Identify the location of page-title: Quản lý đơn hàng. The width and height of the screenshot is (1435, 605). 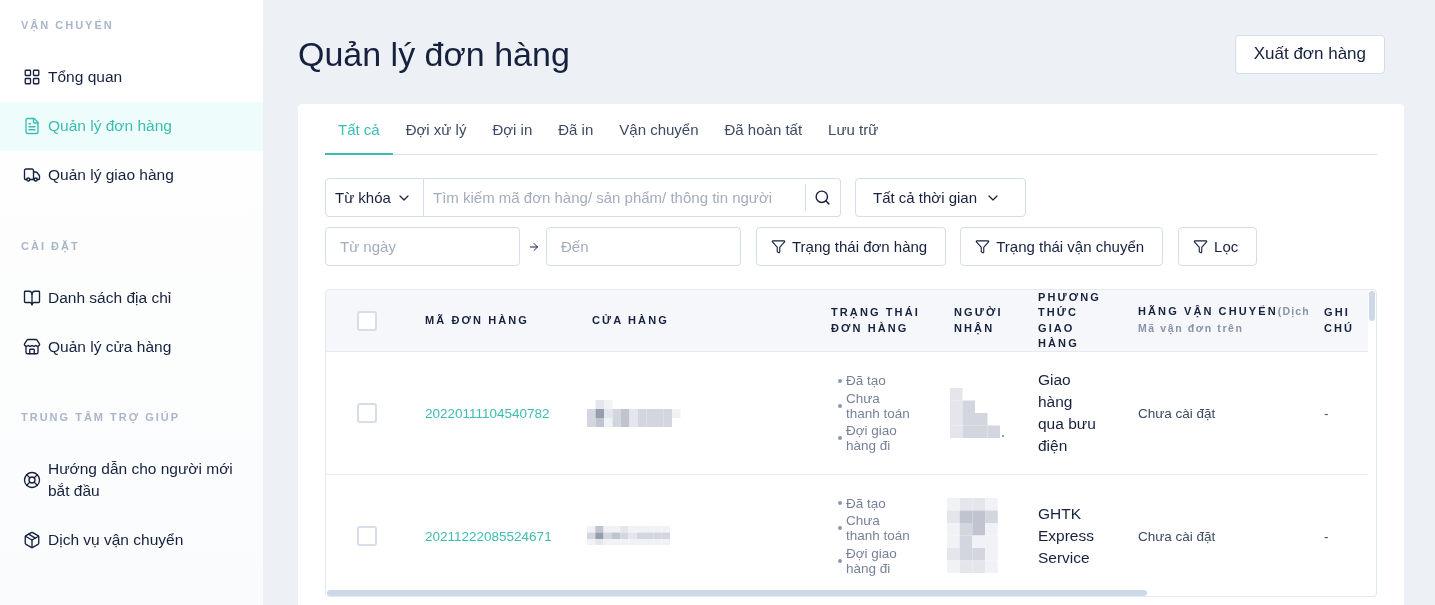
(434, 54).